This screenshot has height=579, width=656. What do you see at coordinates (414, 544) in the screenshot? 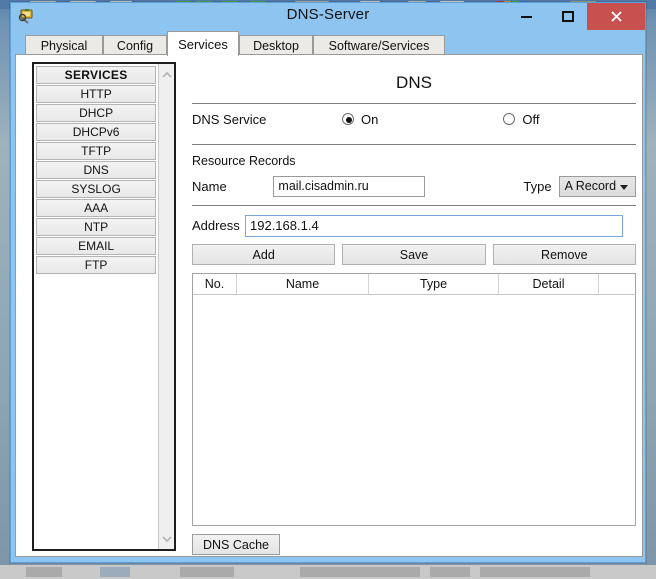
I see `dns-cache-row: DNS Cache` at bounding box center [414, 544].